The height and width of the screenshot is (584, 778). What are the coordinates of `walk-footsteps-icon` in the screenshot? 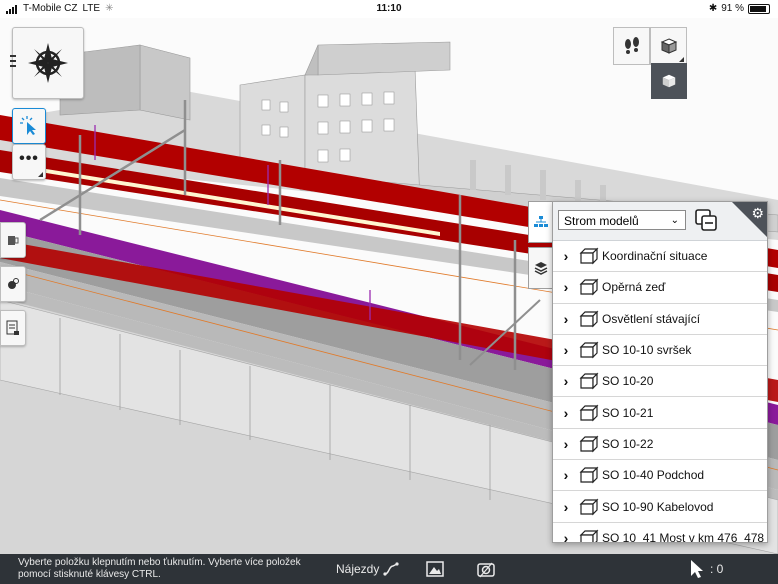 It's located at (631, 45).